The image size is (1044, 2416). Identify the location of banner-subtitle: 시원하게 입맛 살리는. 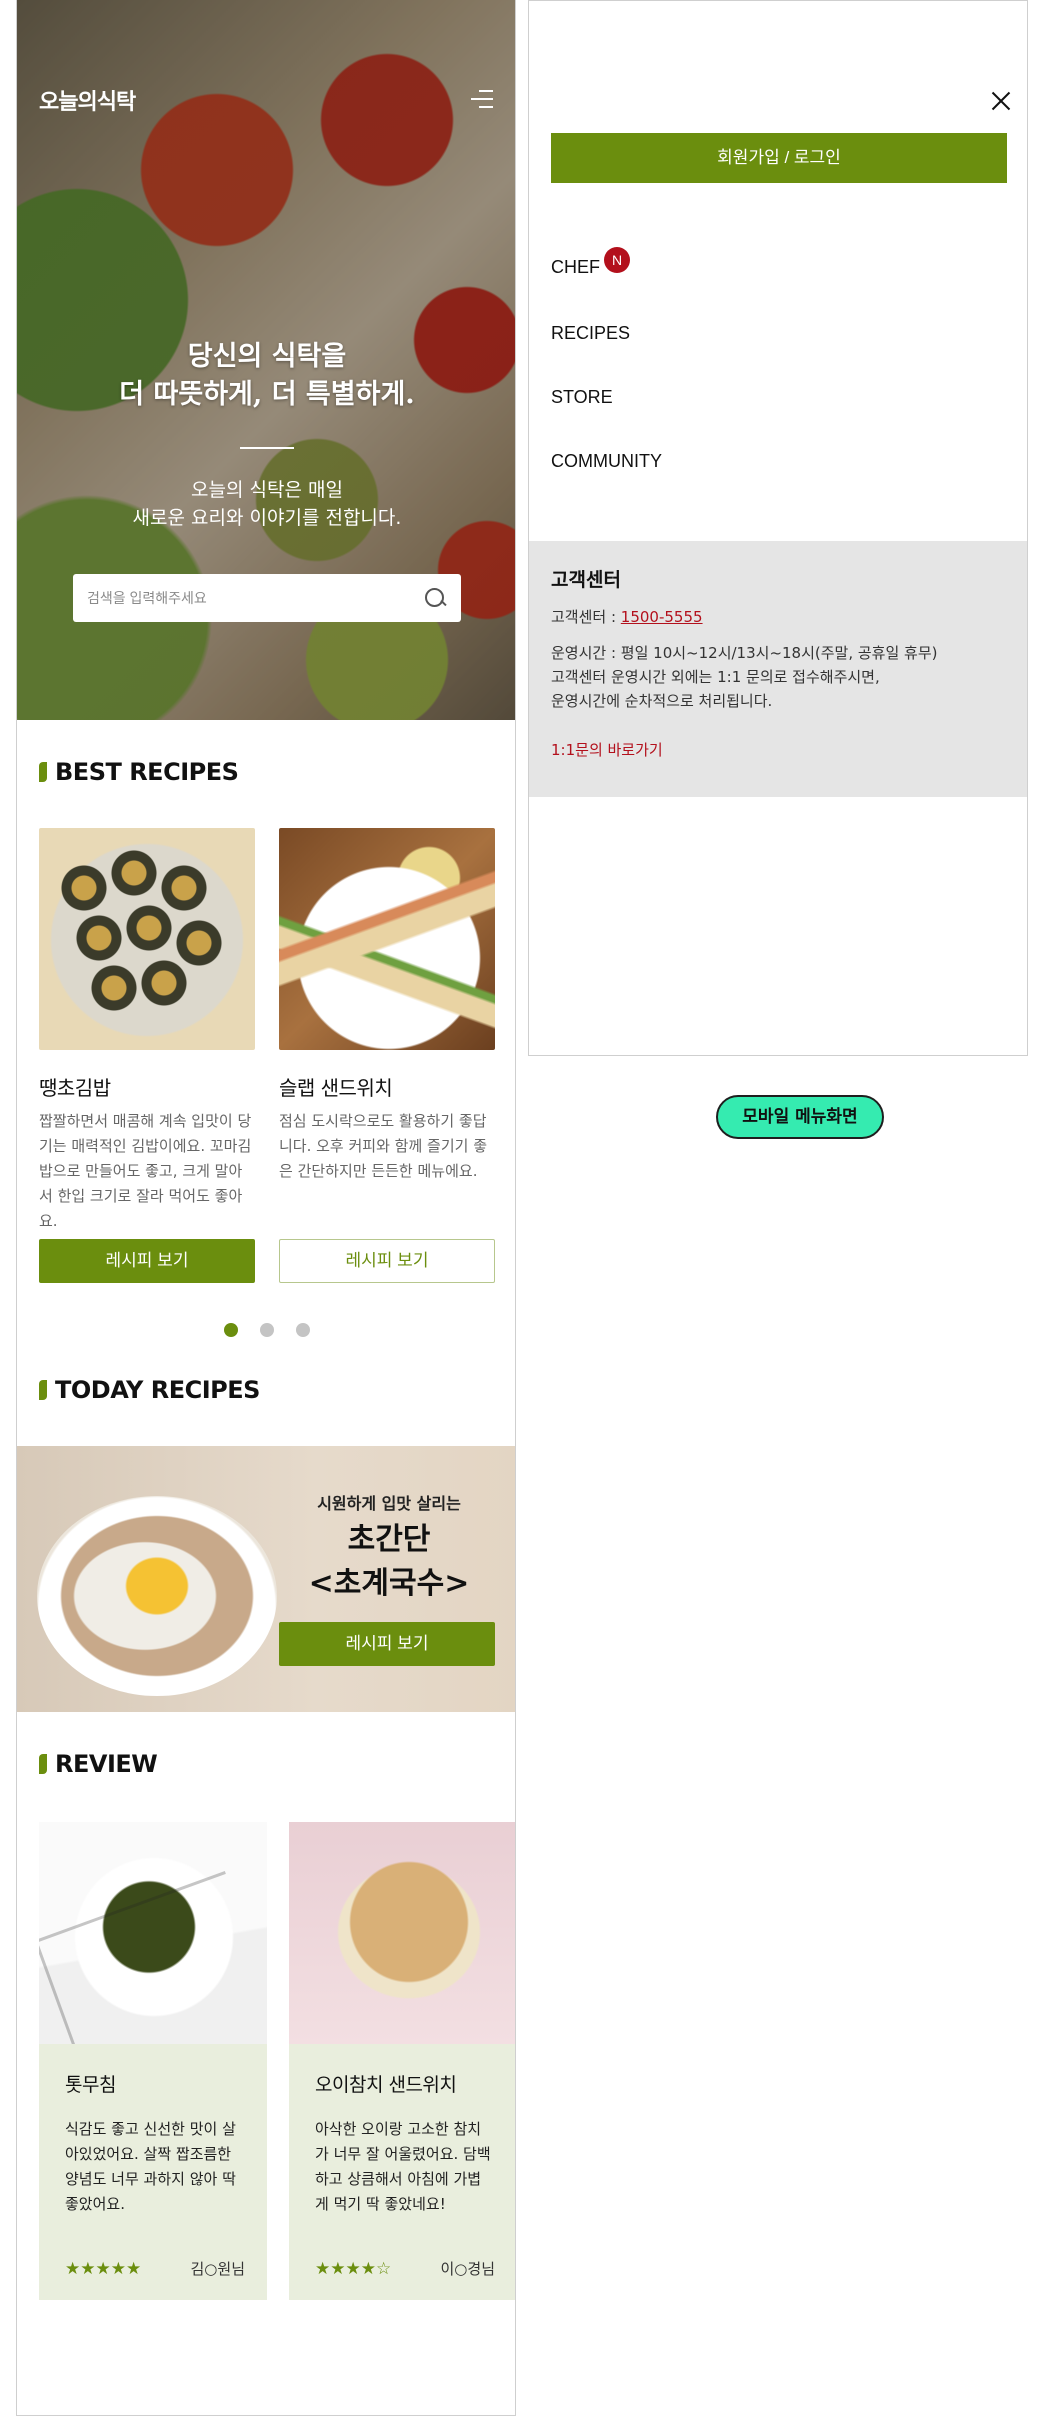
(389, 1503).